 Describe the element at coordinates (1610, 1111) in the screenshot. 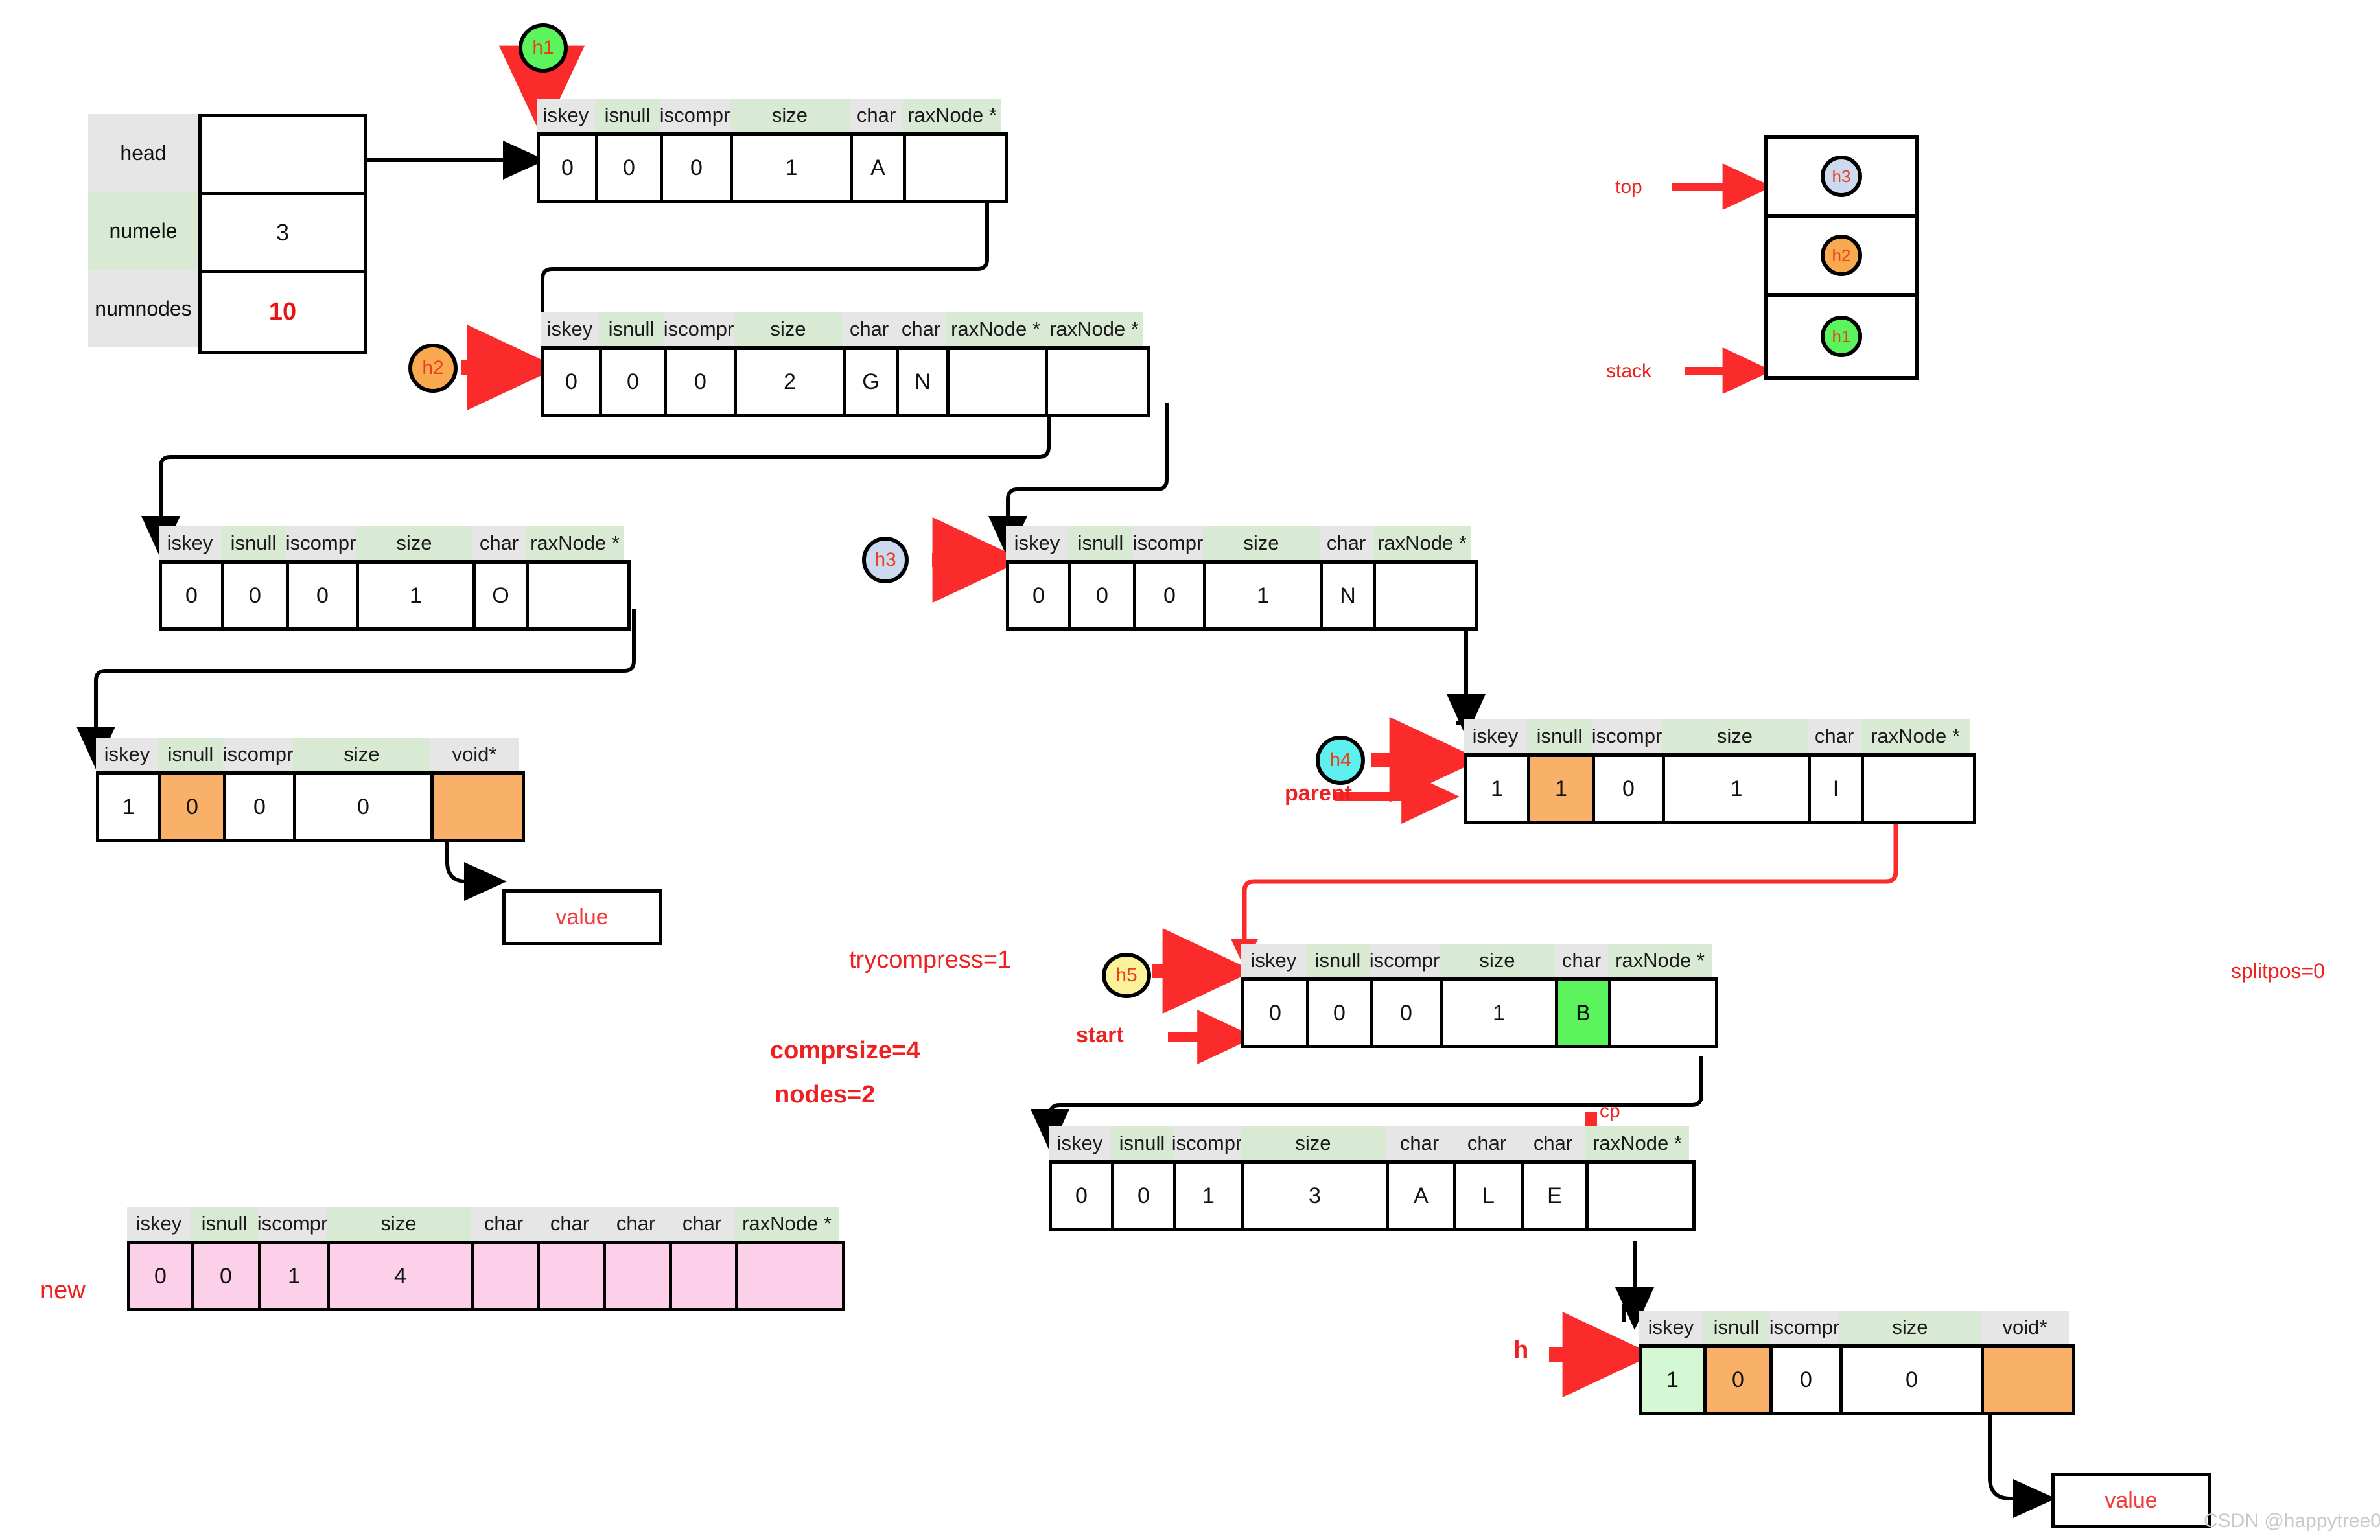

I see `label-cp: cp` at that location.